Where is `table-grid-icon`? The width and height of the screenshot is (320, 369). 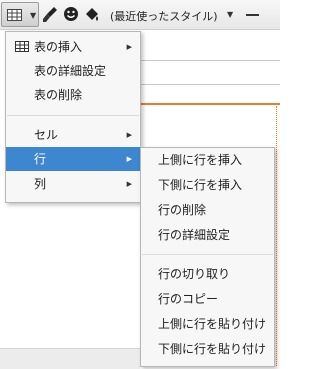
table-grid-icon is located at coordinates (22, 46).